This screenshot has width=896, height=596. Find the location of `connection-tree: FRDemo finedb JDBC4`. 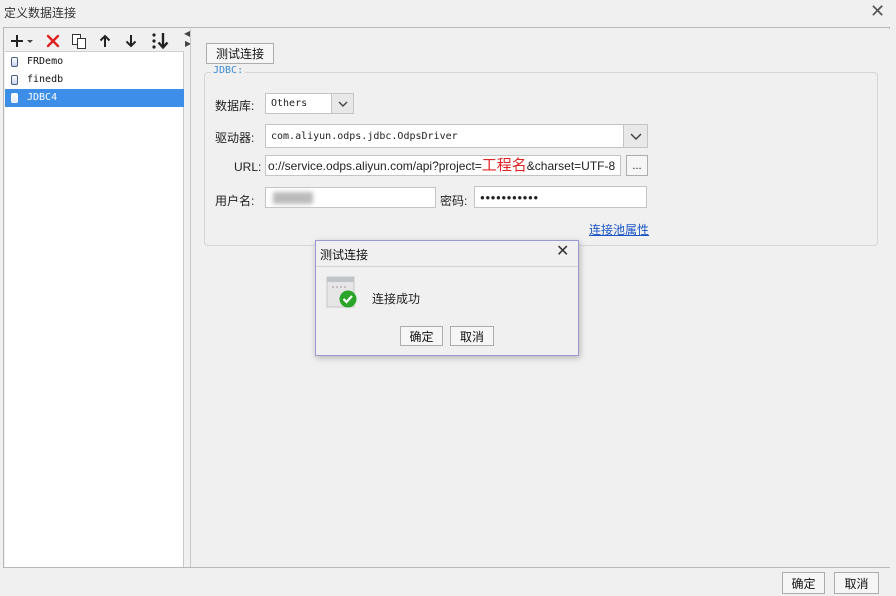

connection-tree: FRDemo finedb JDBC4 is located at coordinates (94, 80).